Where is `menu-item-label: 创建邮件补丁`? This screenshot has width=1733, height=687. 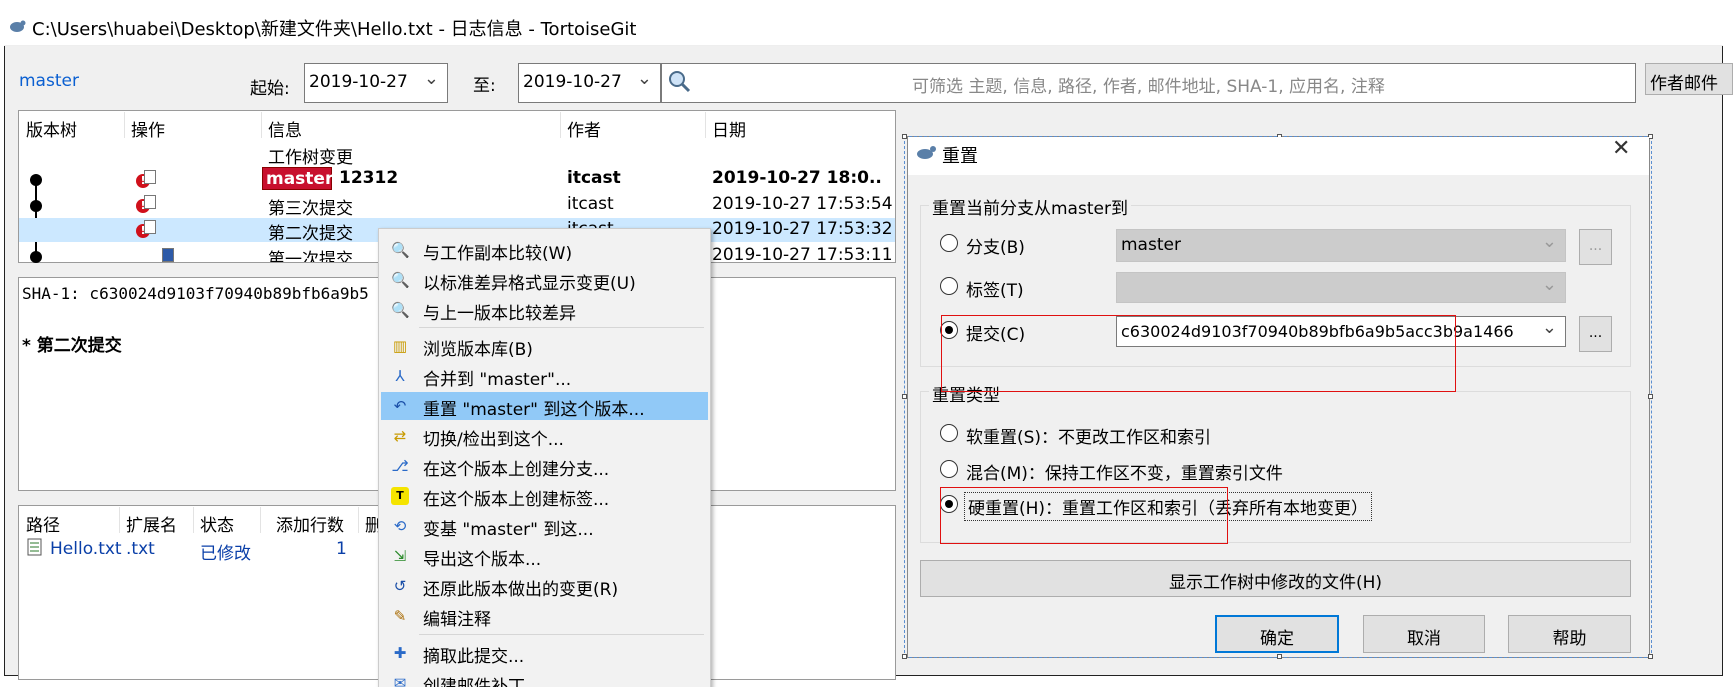
menu-item-label: 创建邮件补丁 is located at coordinates (474, 682).